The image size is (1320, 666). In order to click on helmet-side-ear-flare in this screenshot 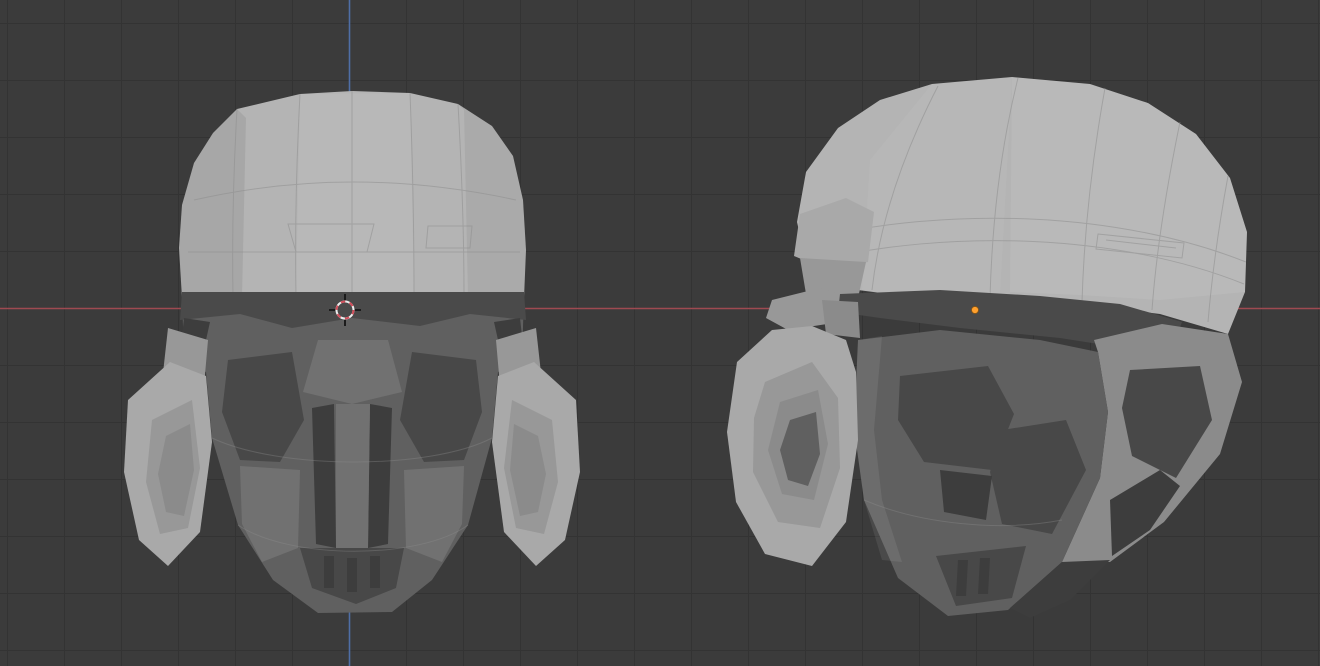, I will do `click(792, 446)`.